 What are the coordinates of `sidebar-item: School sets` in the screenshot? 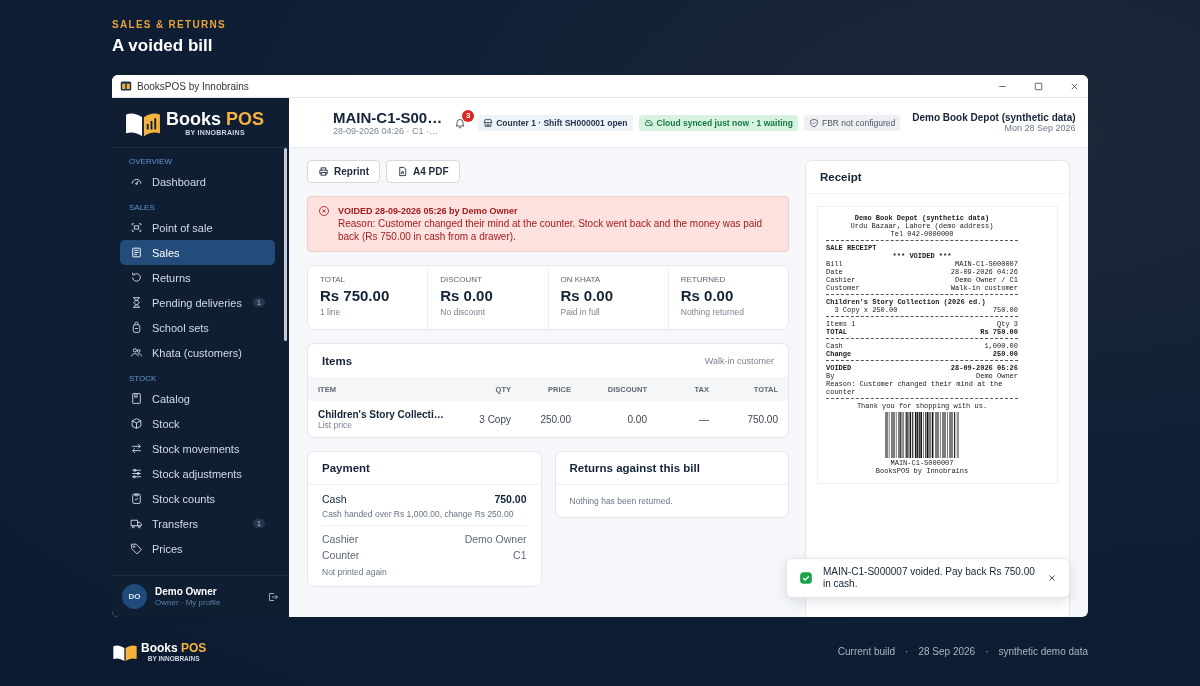 It's located at (197, 327).